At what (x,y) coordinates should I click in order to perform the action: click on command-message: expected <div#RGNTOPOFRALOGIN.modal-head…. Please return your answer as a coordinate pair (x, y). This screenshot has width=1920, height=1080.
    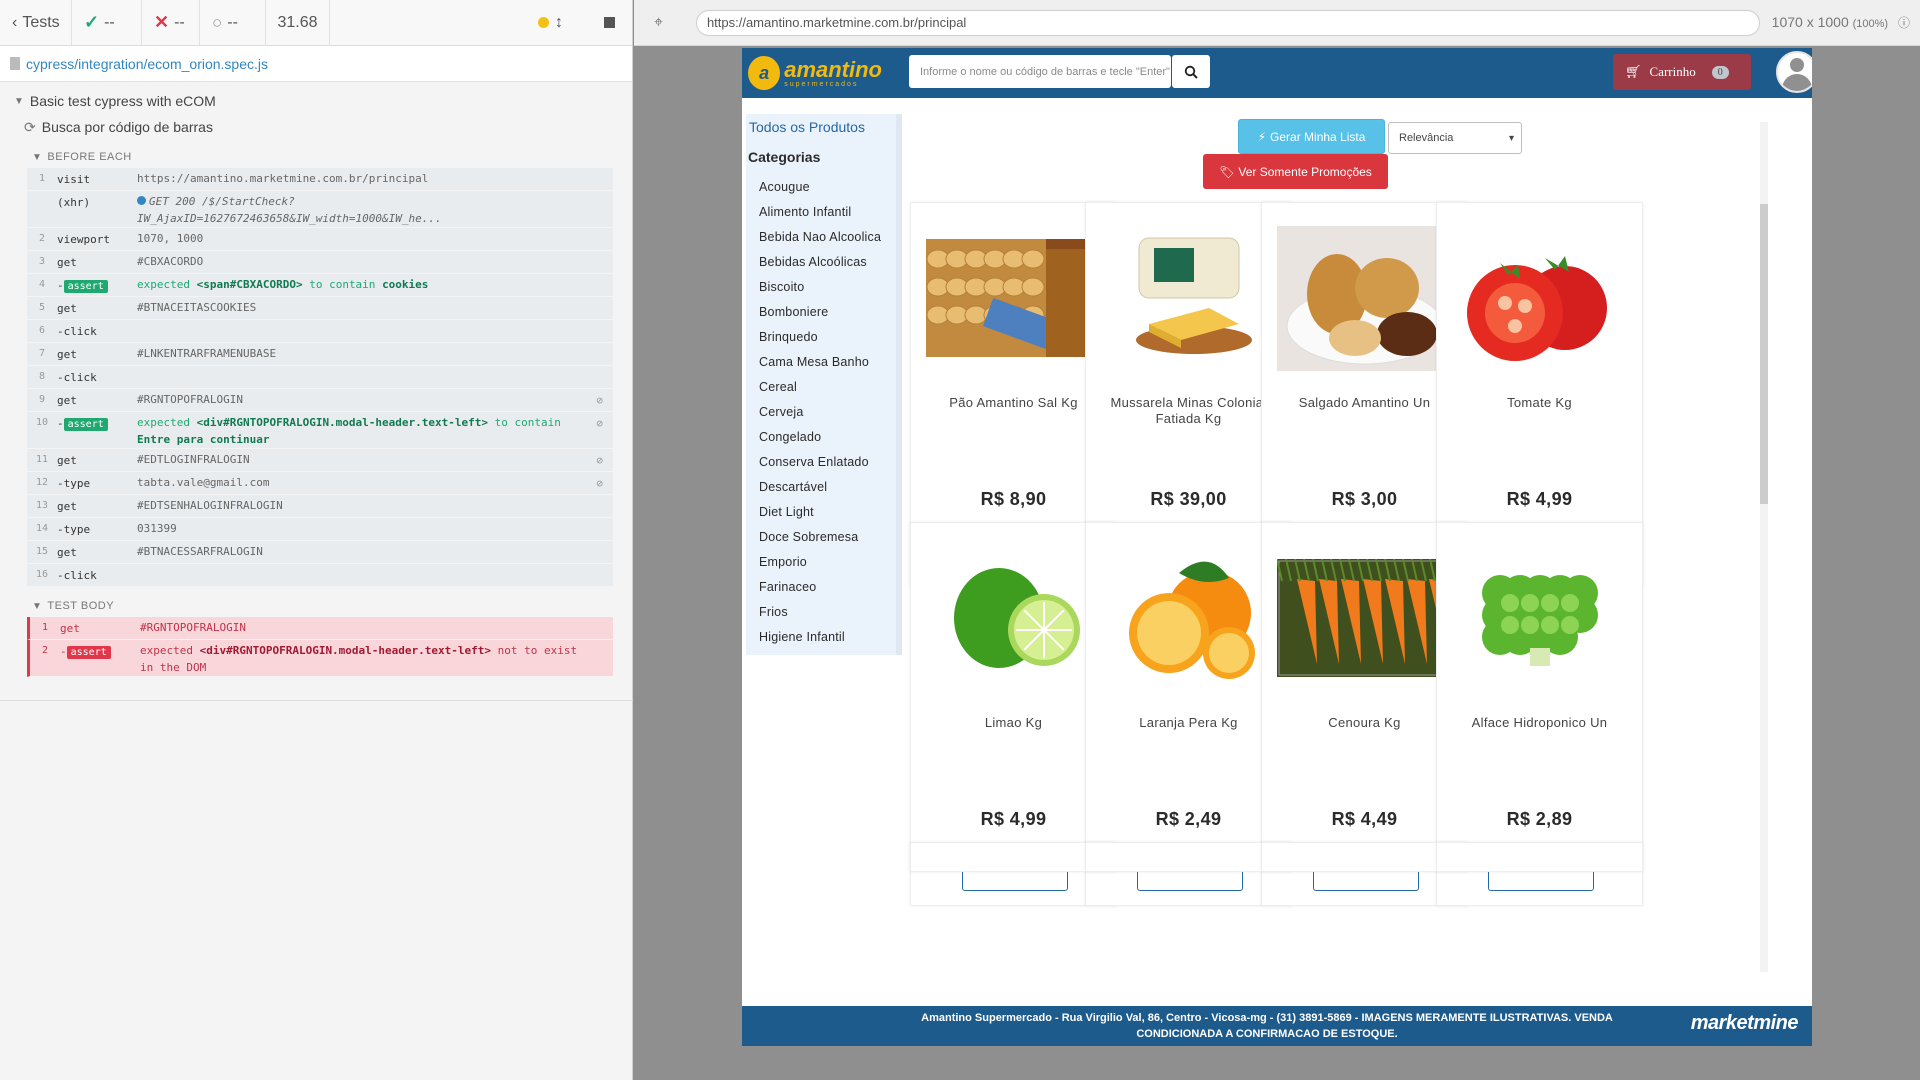
    Looking at the image, I should click on (359, 659).